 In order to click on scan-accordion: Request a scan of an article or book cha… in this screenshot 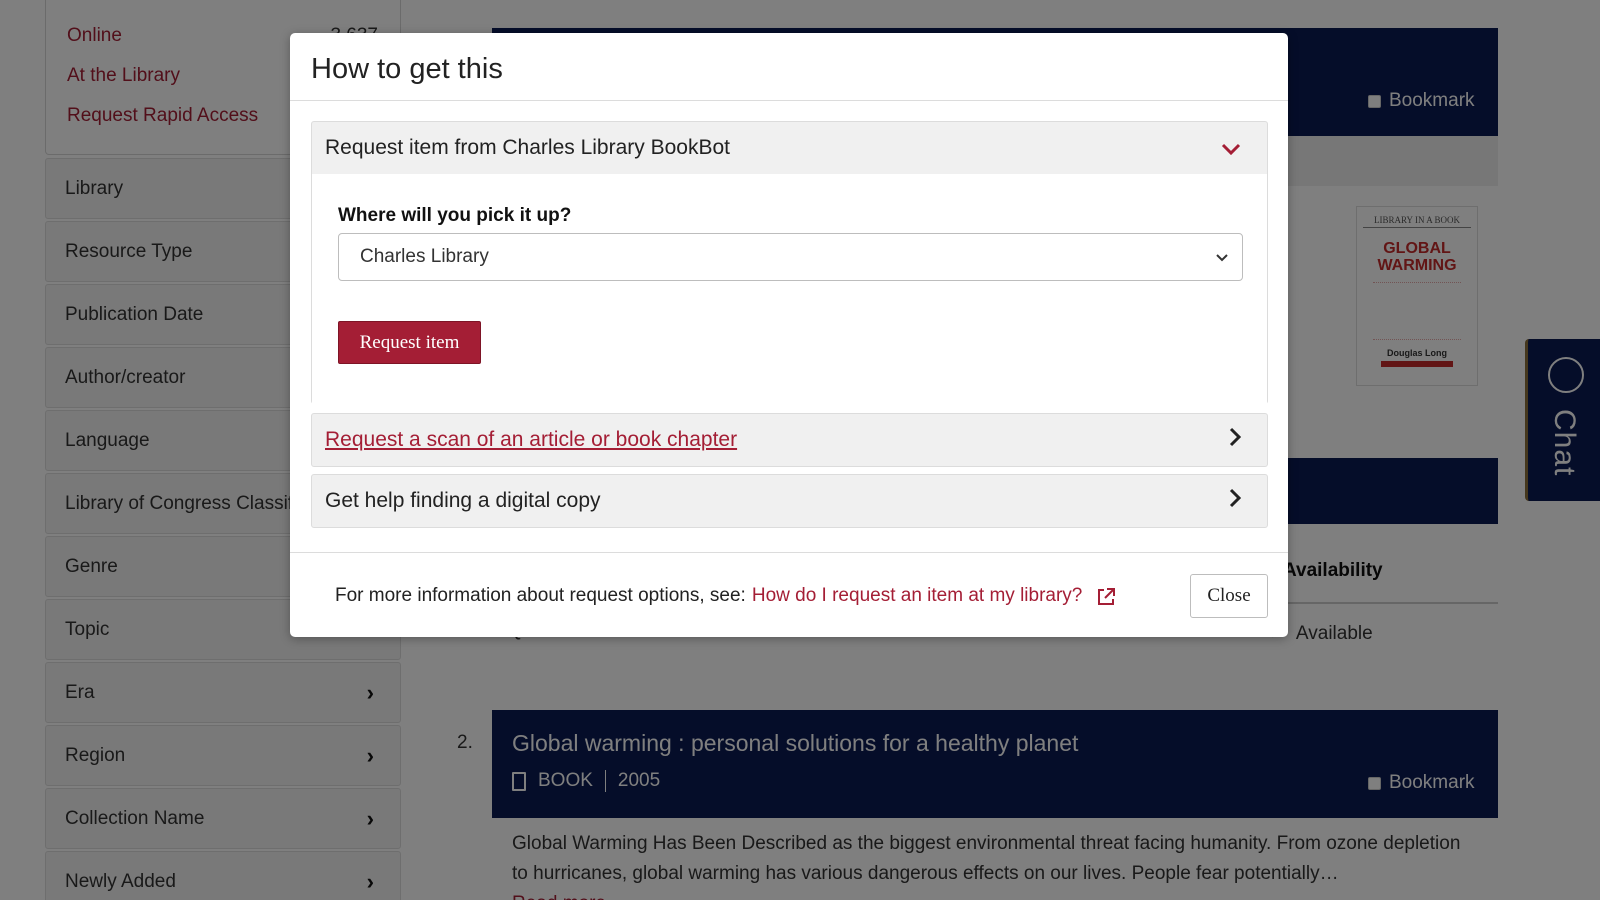, I will do `click(789, 440)`.